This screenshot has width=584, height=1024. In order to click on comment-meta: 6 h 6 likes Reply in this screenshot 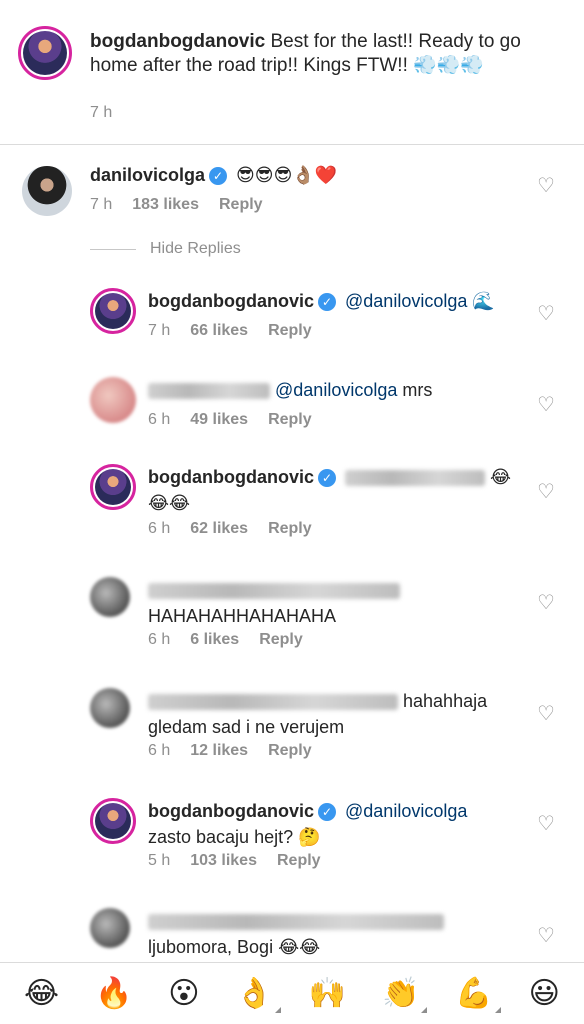, I will do `click(225, 640)`.